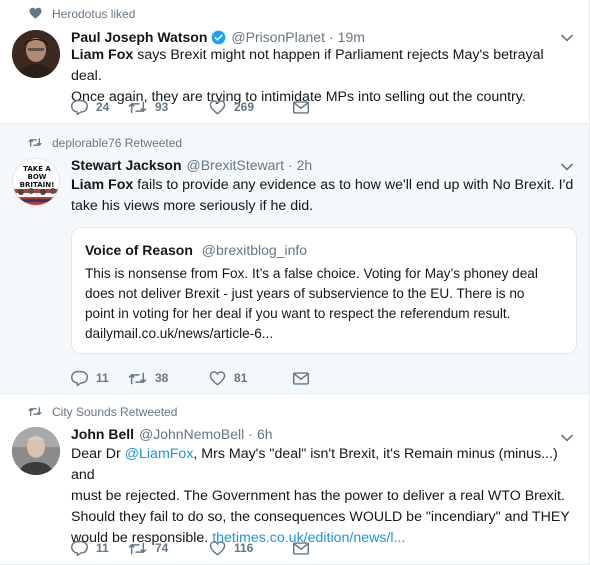 This screenshot has height=565, width=590. Describe the element at coordinates (278, 37) in the screenshot. I see `author-handle: @PrisonPlanet` at that location.